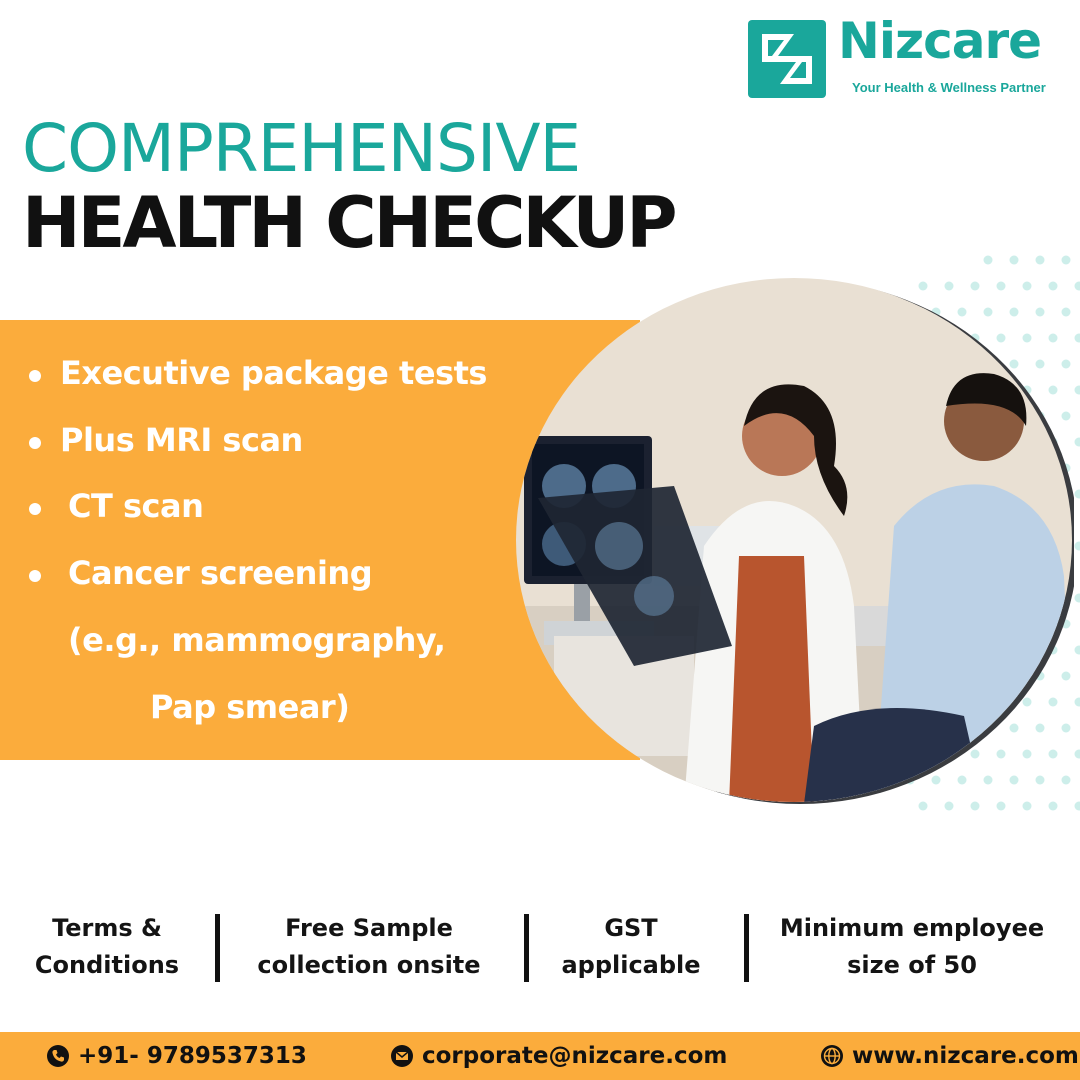  Describe the element at coordinates (912, 947) in the screenshot. I see `info-minimum-employees: Minimum employee size of 50` at that location.